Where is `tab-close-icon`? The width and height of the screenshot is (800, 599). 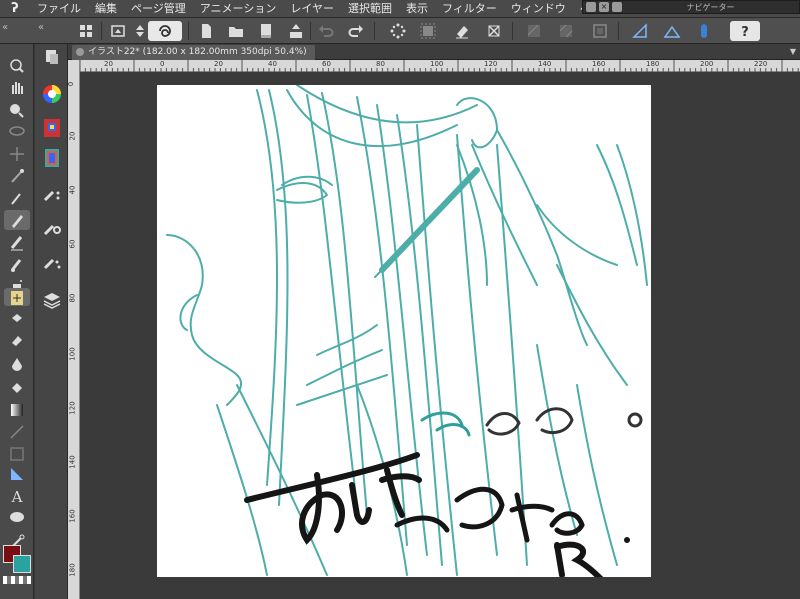 tab-close-icon is located at coordinates (80, 52).